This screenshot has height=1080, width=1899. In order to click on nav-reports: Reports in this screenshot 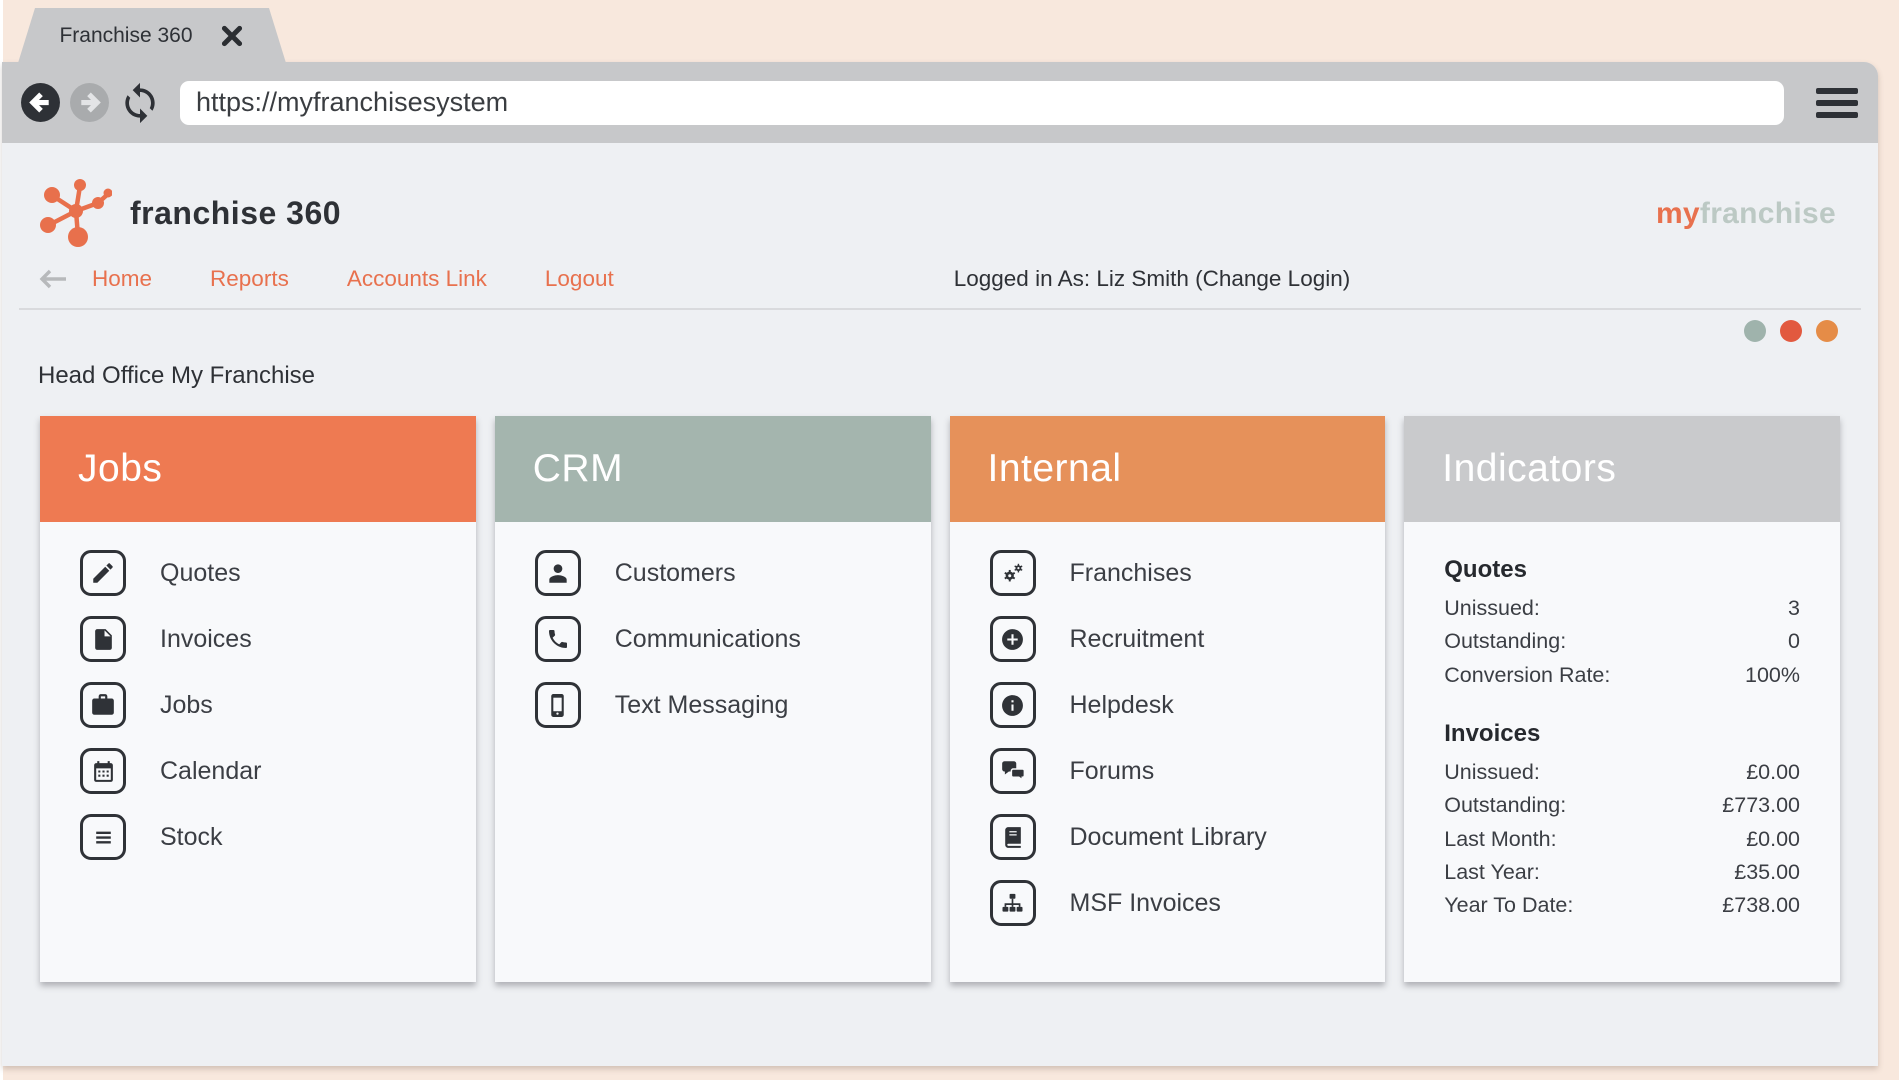, I will do `click(249, 279)`.